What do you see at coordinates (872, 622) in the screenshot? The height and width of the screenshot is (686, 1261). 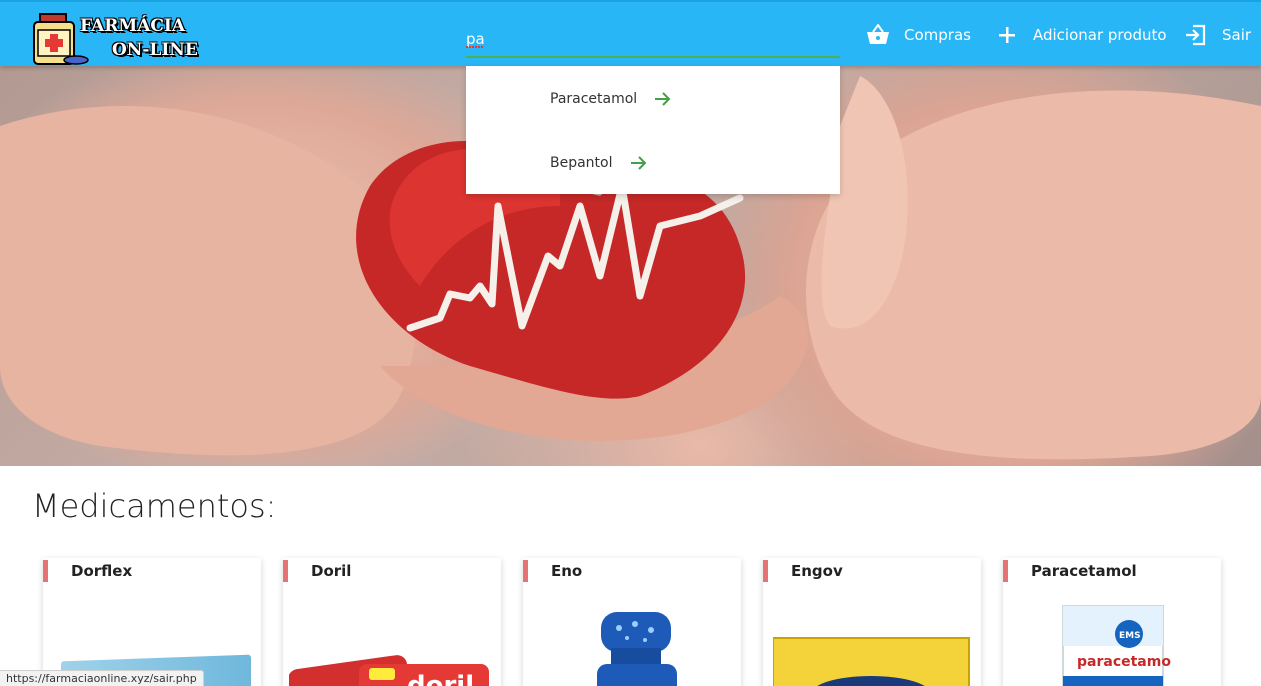 I see `product-card-engov: Engov` at bounding box center [872, 622].